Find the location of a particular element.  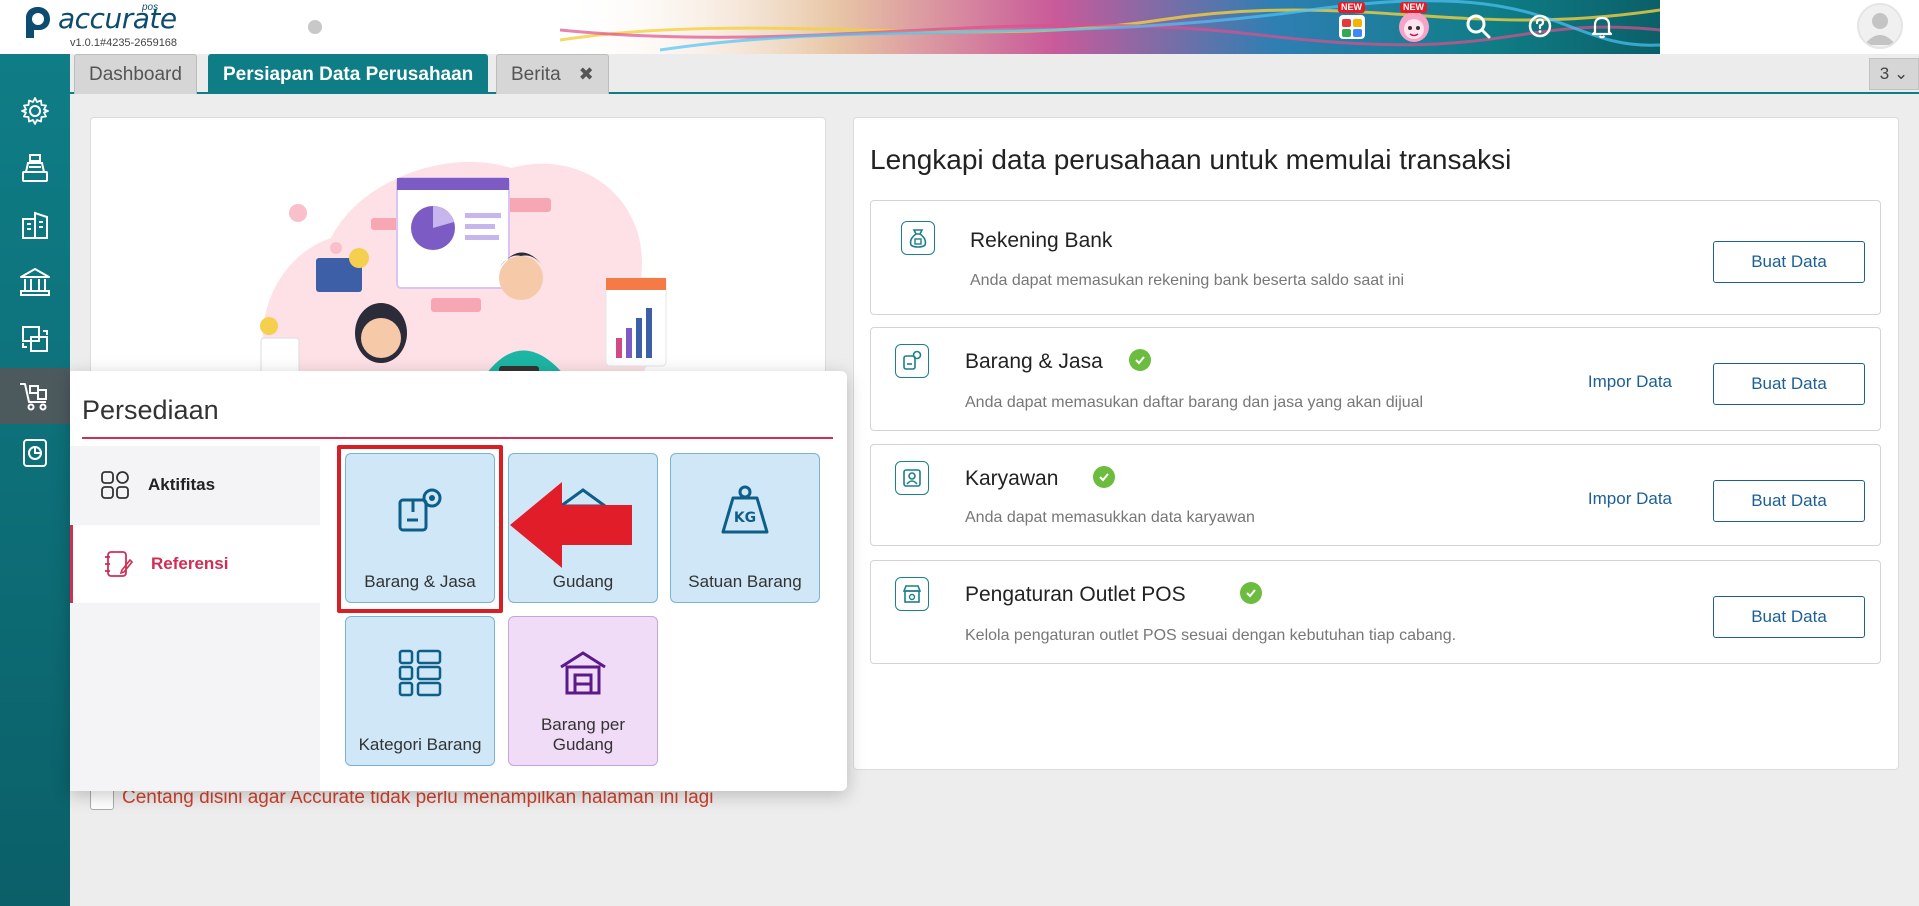

inventory-icon is located at coordinates (33, 397).